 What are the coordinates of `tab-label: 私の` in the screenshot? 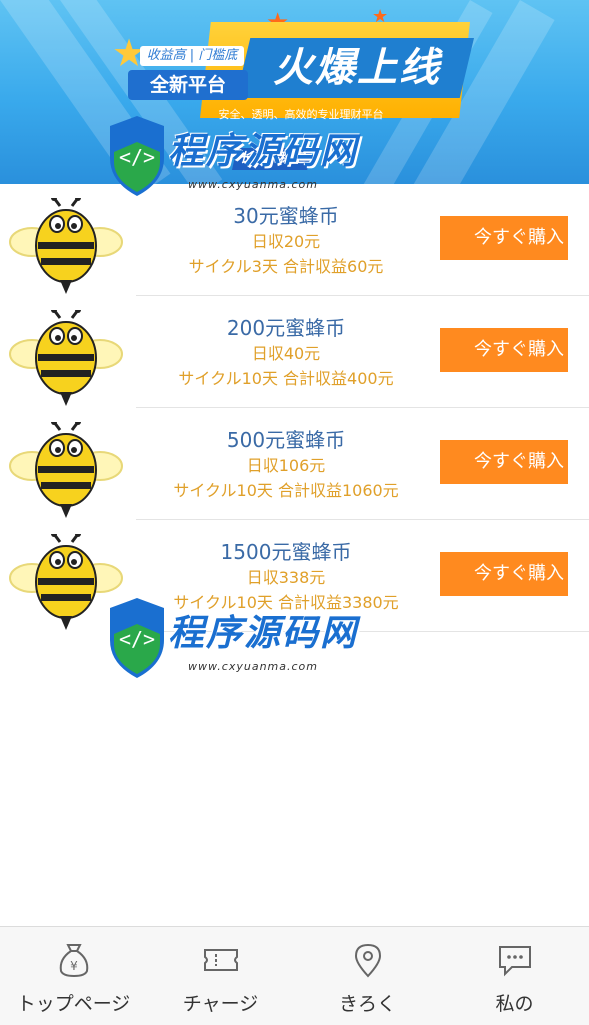 It's located at (514, 1004).